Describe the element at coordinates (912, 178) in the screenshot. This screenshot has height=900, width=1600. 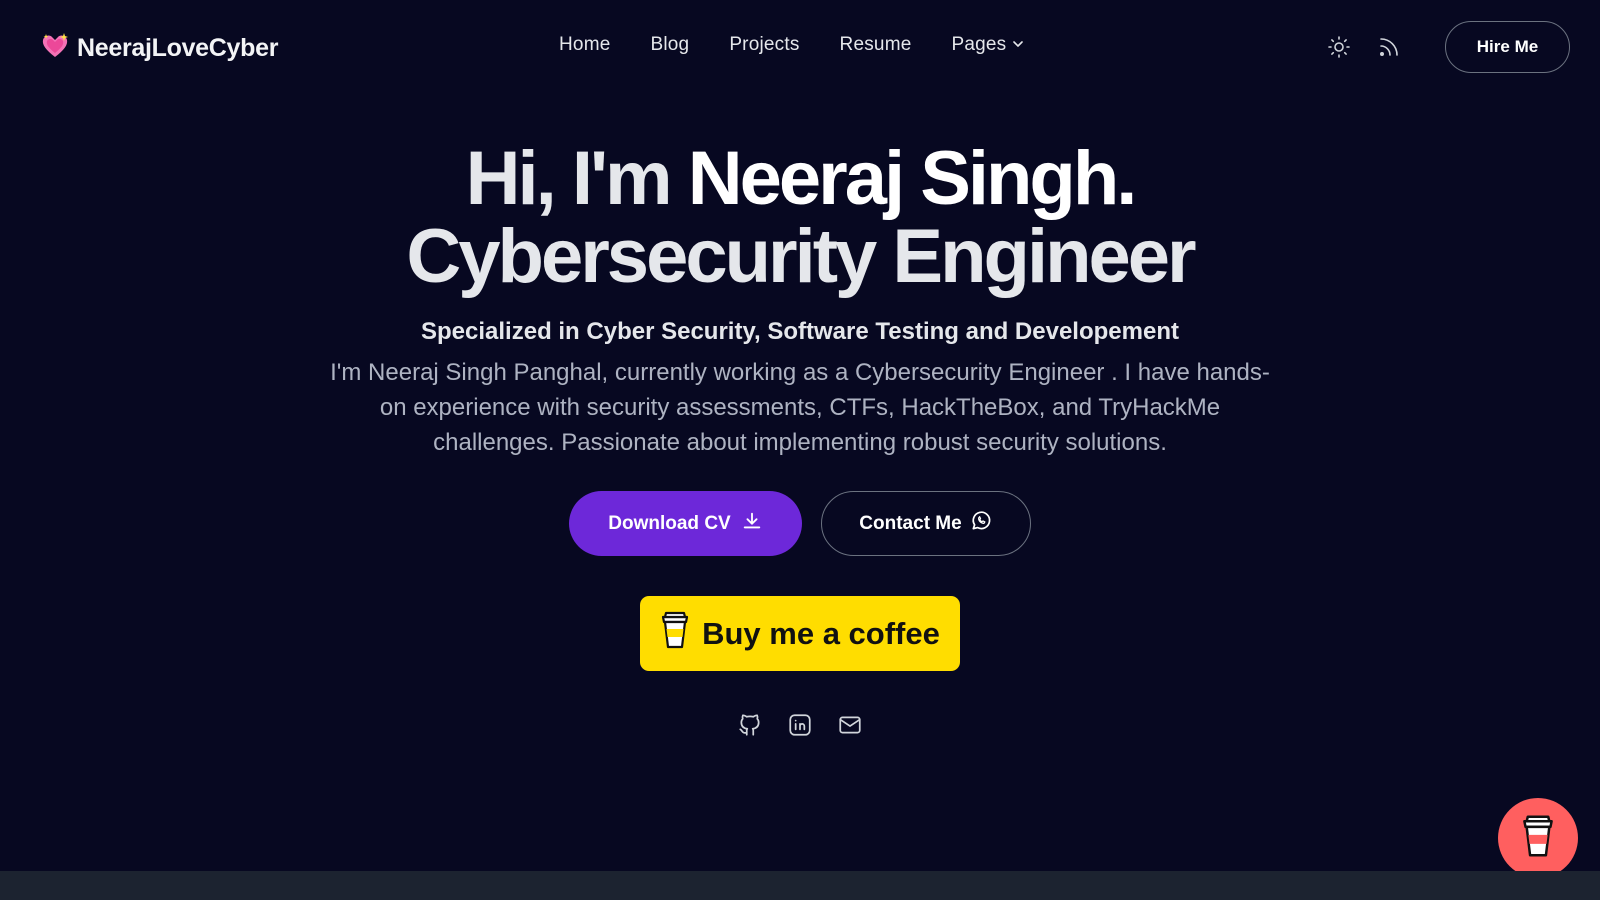
I see `hero-title-name: Neeraj Singh.` at that location.